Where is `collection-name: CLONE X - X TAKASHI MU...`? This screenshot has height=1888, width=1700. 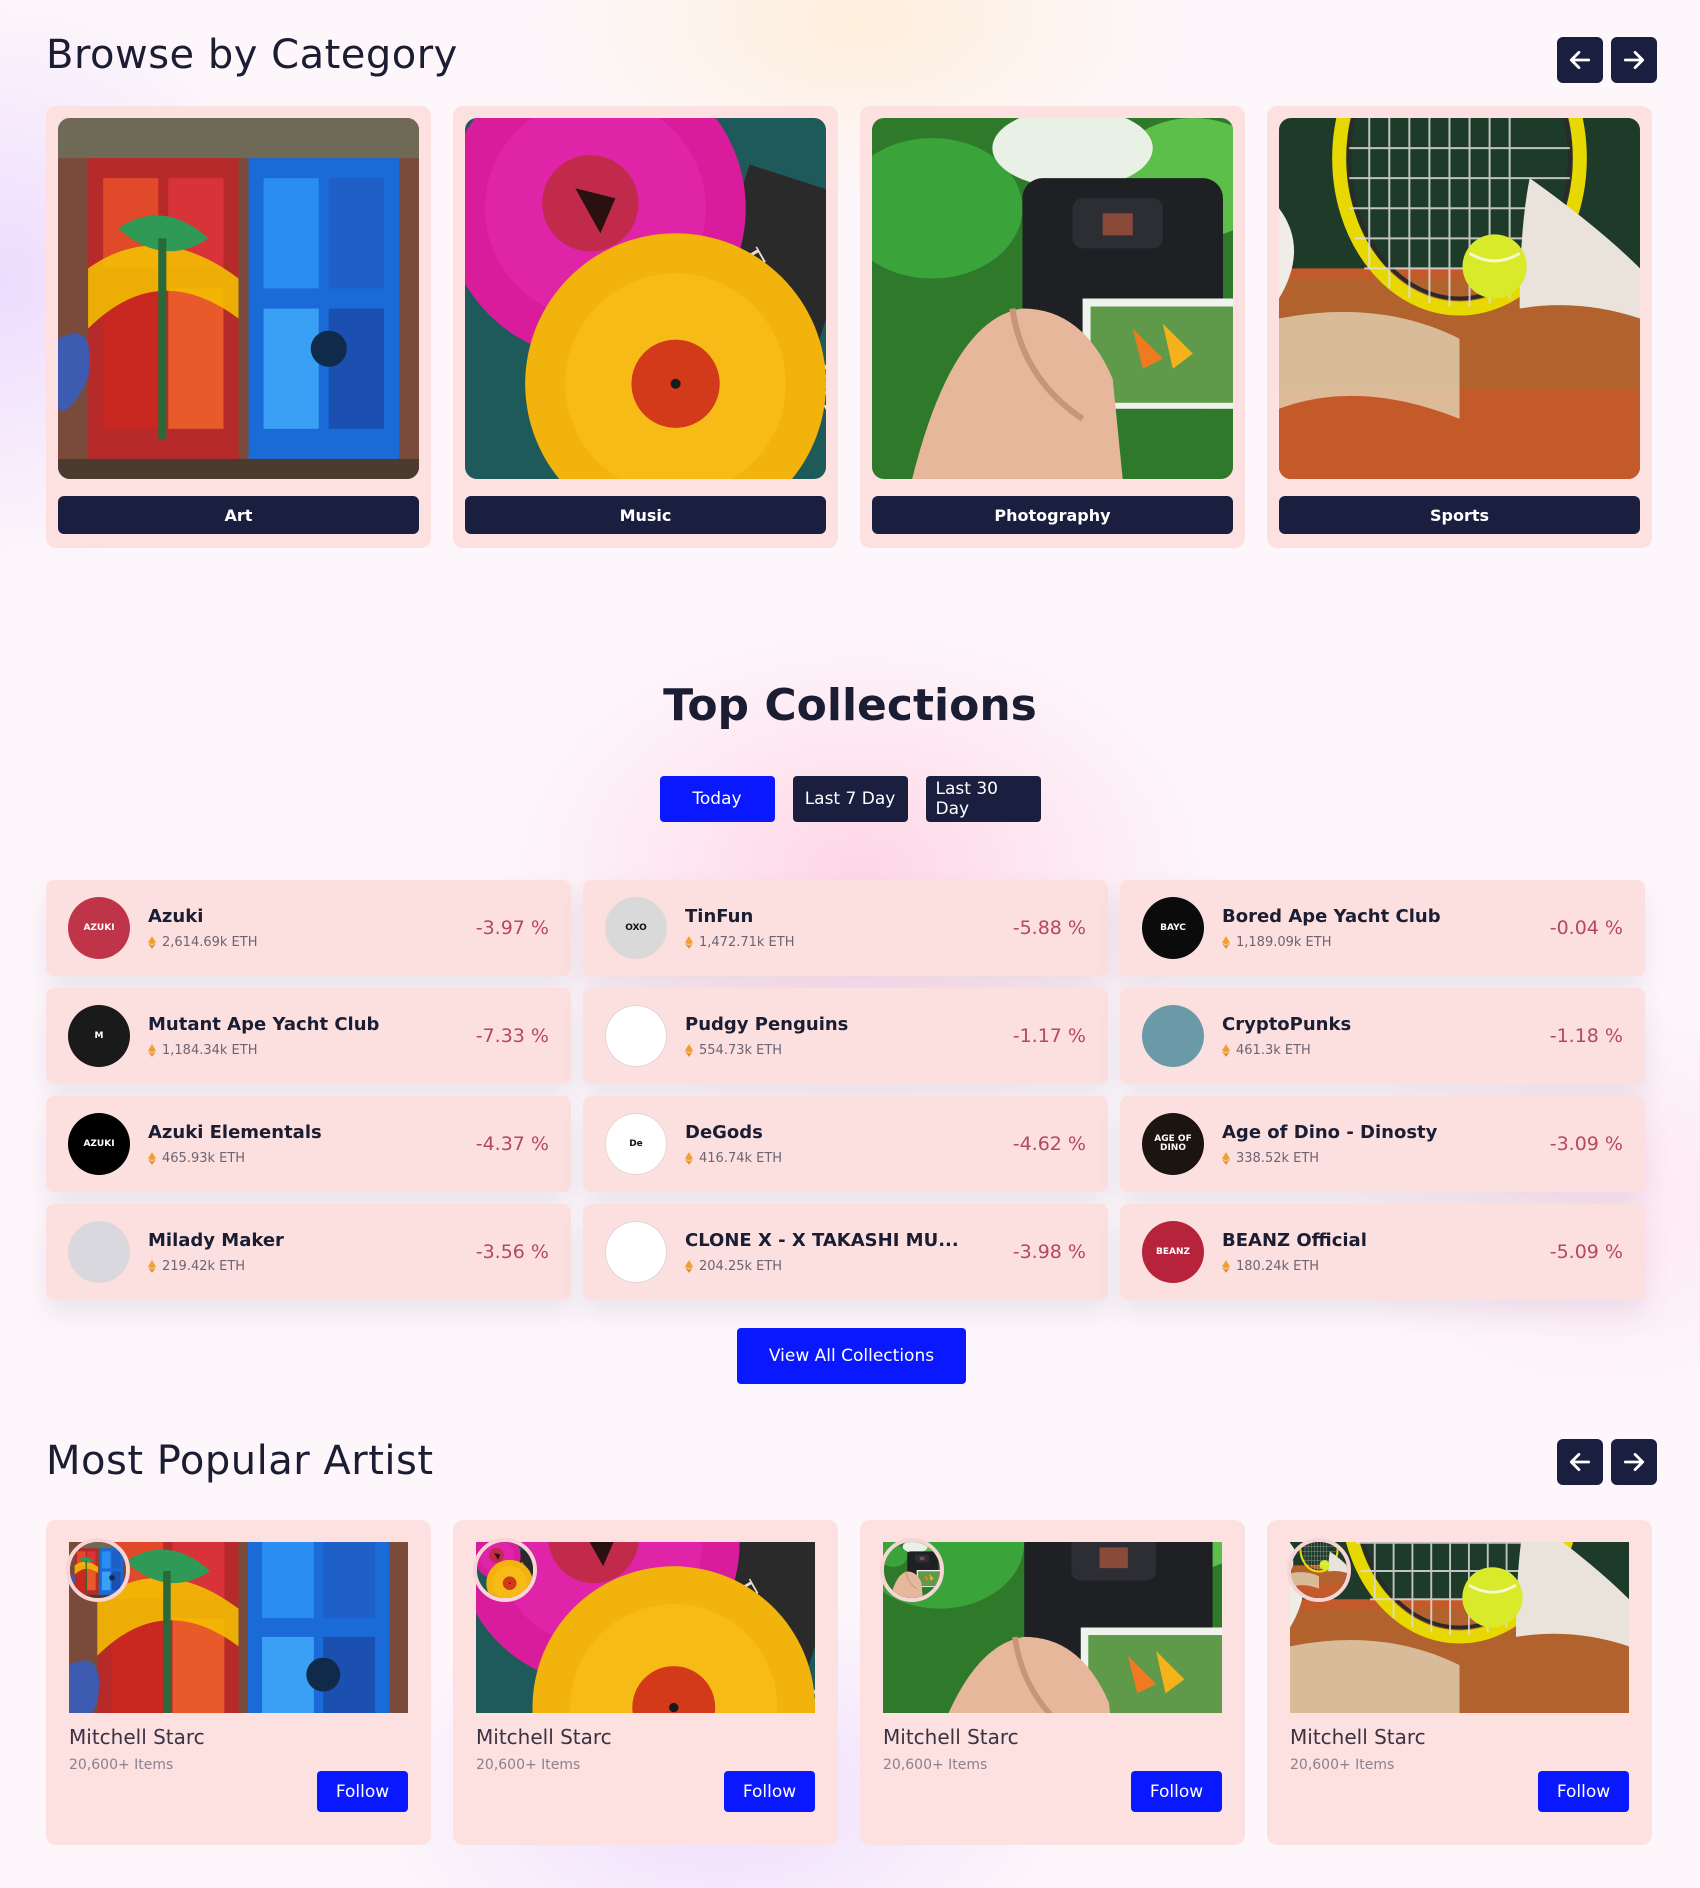
collection-name: CLONE X - X TAKASHI MU... is located at coordinates (822, 1240).